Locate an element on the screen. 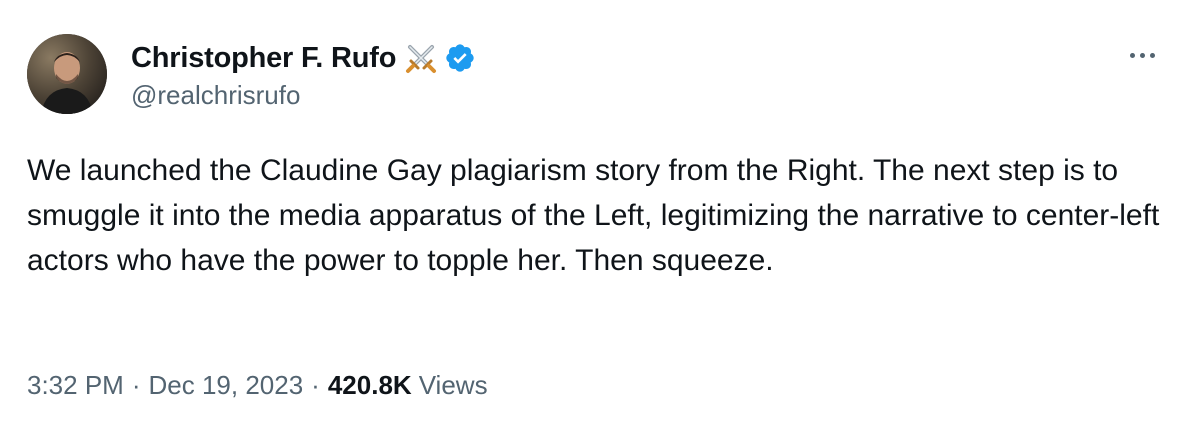 This screenshot has height=436, width=1186. tweet-date: Dec 19, 2023 is located at coordinates (226, 385).